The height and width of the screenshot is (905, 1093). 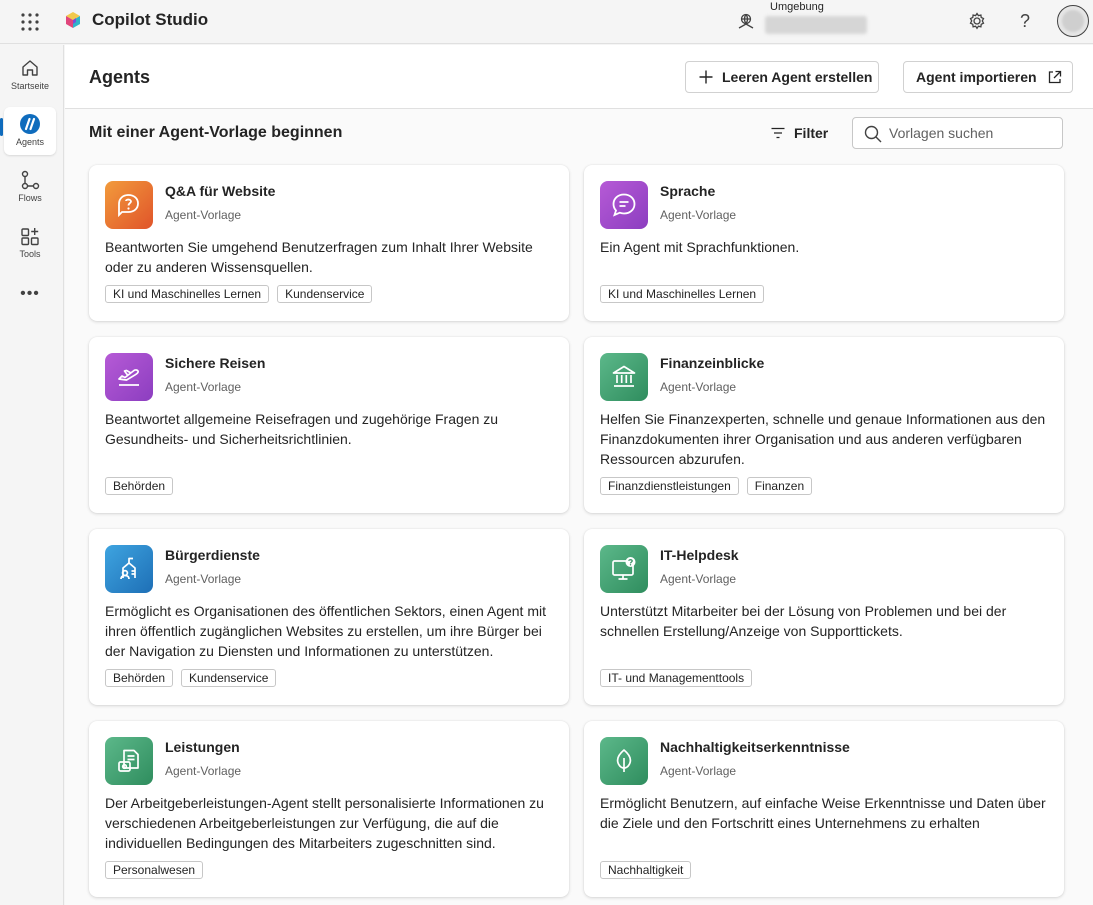 What do you see at coordinates (1054, 76) in the screenshot?
I see `open-external-icon` at bounding box center [1054, 76].